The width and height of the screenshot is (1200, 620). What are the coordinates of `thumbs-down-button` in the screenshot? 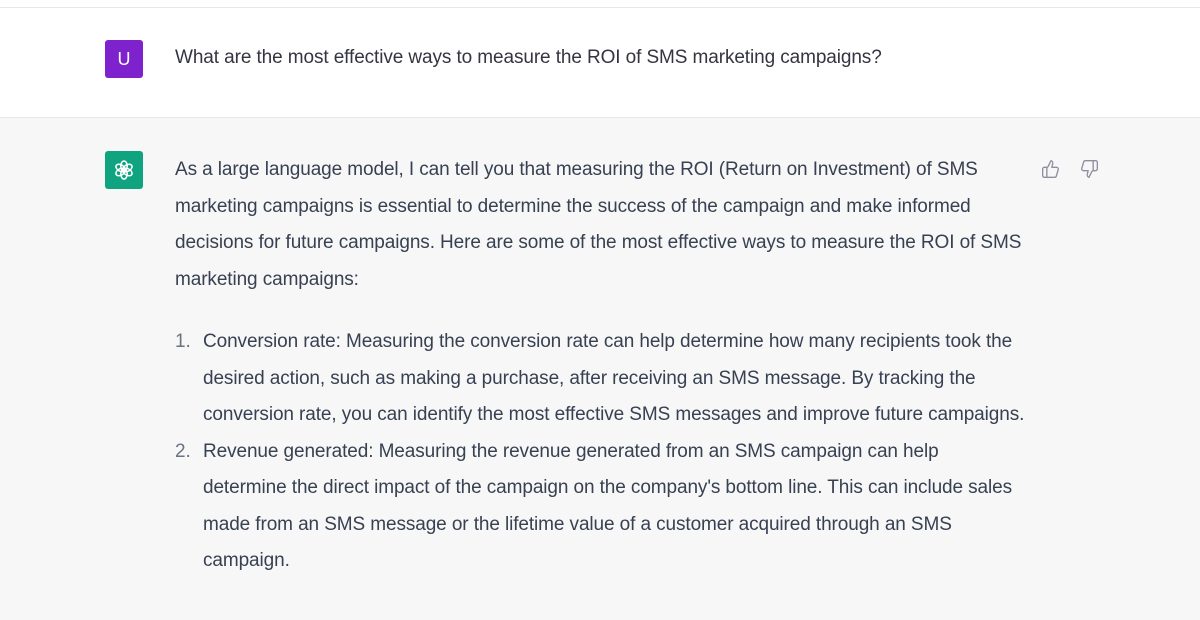 It's located at (1089, 169).